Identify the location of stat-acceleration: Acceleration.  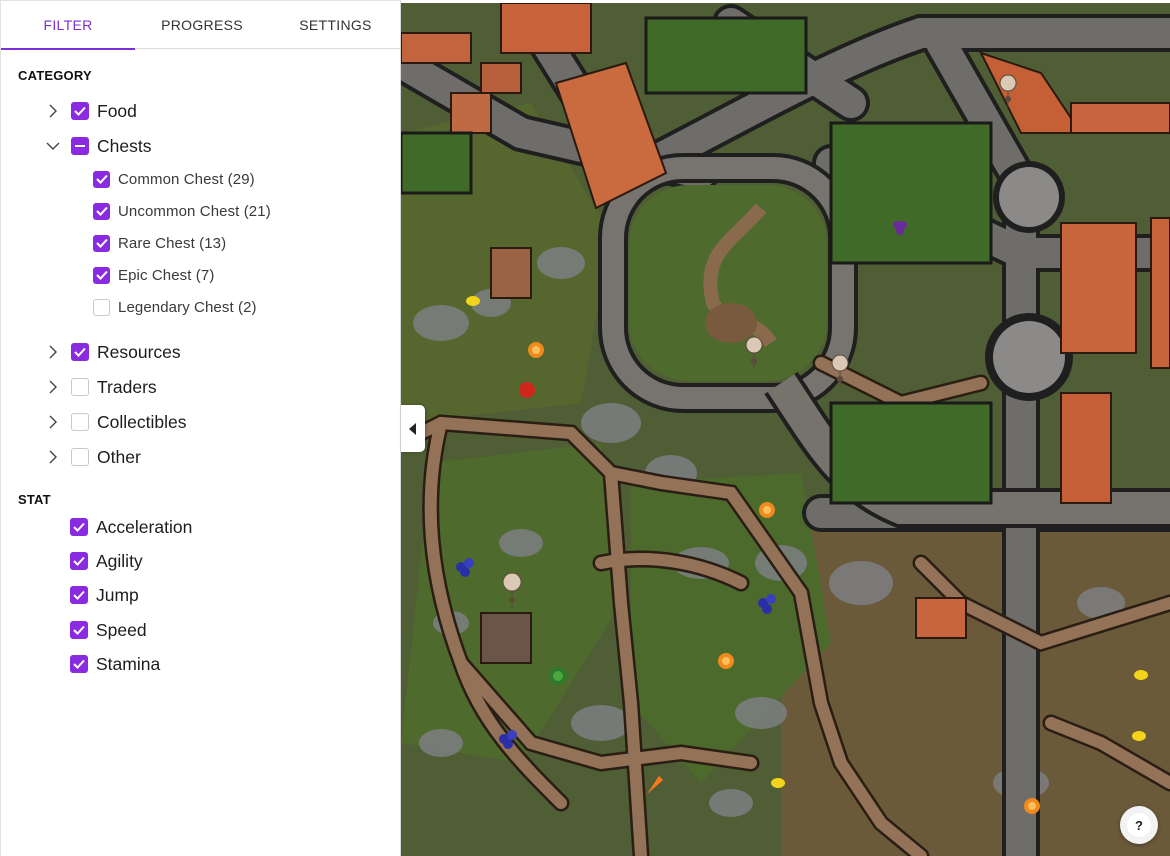
(131, 527).